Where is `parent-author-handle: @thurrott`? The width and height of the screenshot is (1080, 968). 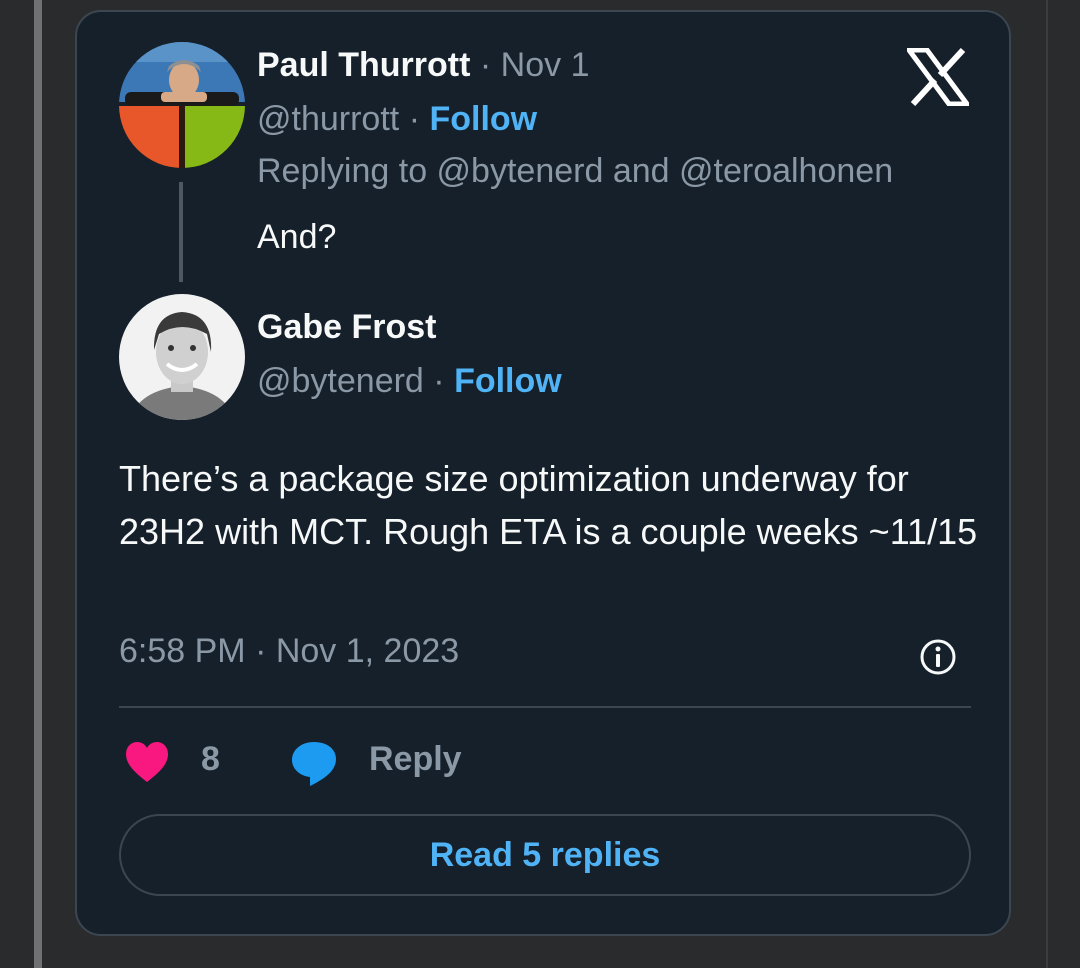 parent-author-handle: @thurrott is located at coordinates (328, 119).